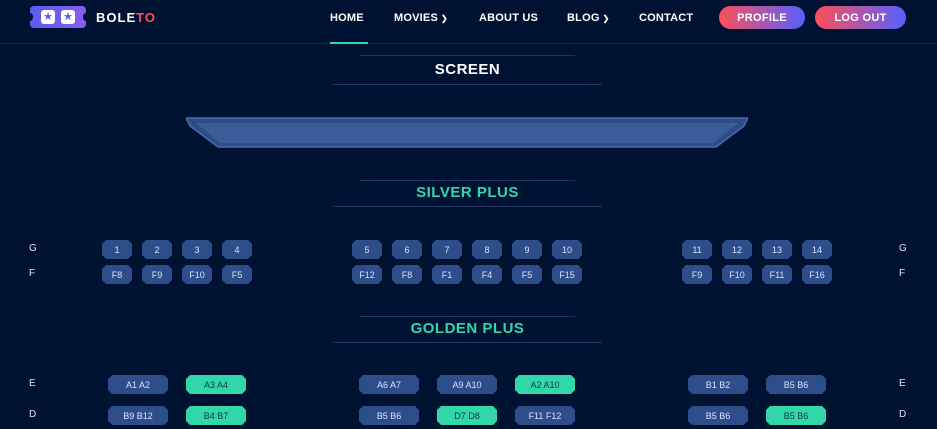  Describe the element at coordinates (545, 384) in the screenshot. I see `seat-selected: A2 A10` at that location.